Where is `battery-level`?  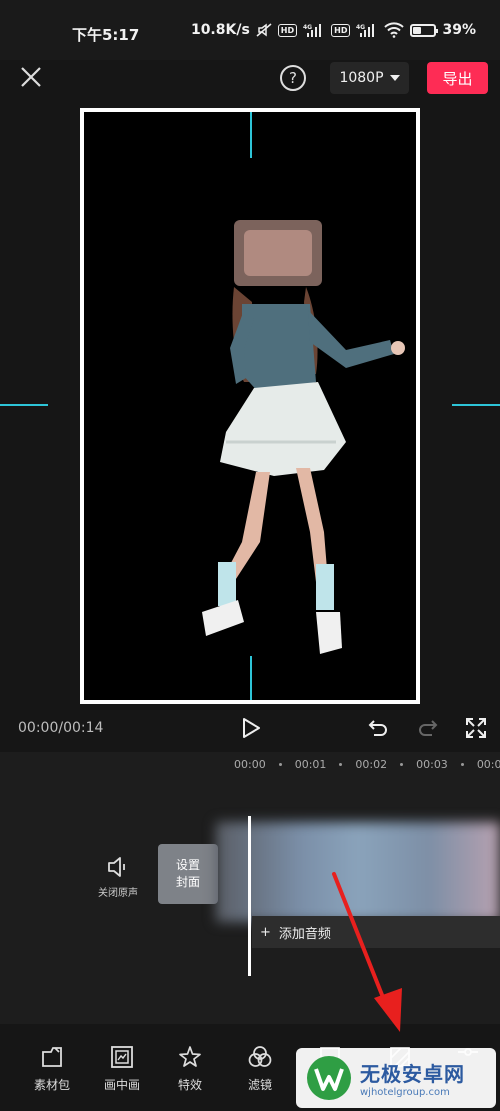
battery-level is located at coordinates (417, 30).